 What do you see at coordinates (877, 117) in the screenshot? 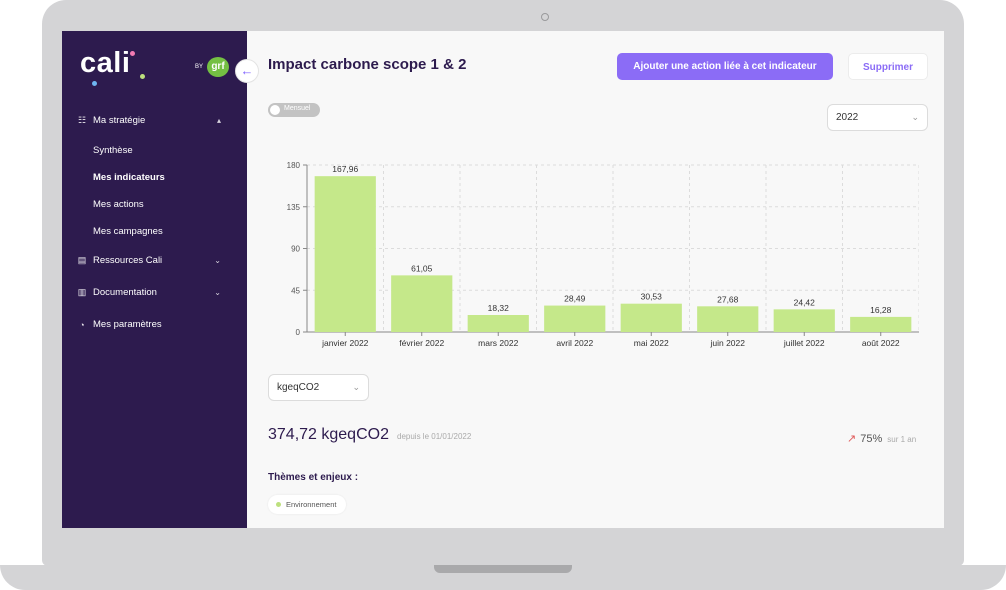
I see `year-select: 2022 ⌄` at bounding box center [877, 117].